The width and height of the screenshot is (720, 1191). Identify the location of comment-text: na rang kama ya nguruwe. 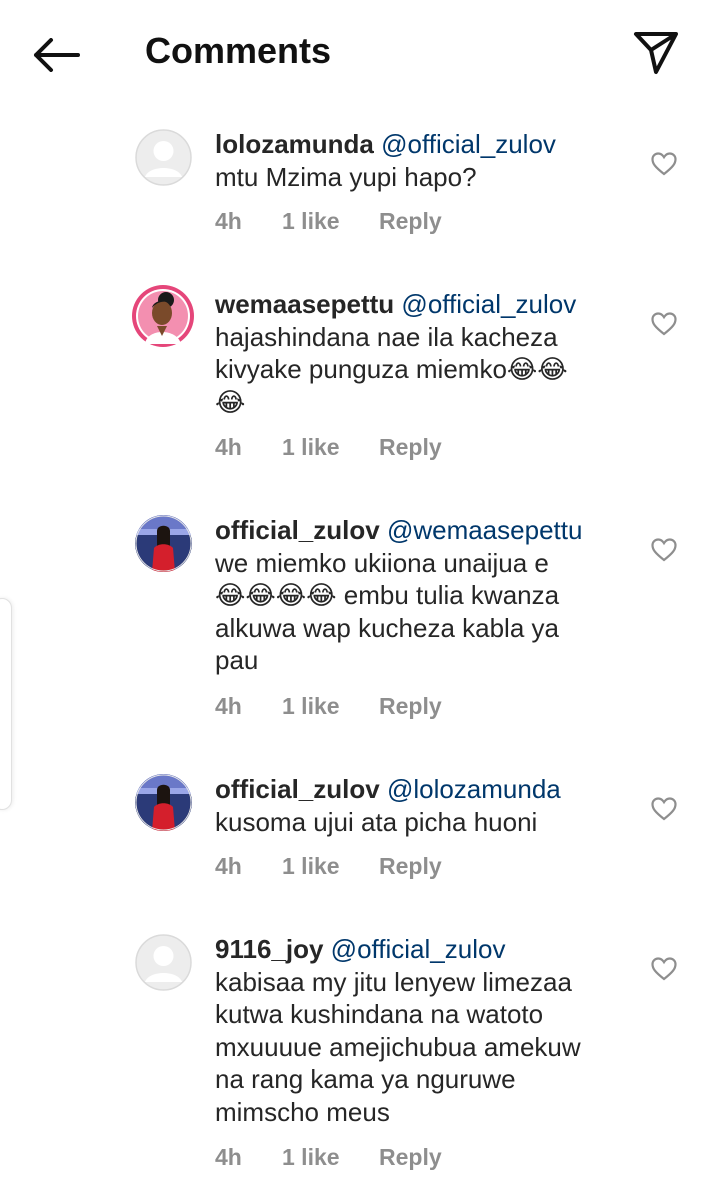
(365, 1079).